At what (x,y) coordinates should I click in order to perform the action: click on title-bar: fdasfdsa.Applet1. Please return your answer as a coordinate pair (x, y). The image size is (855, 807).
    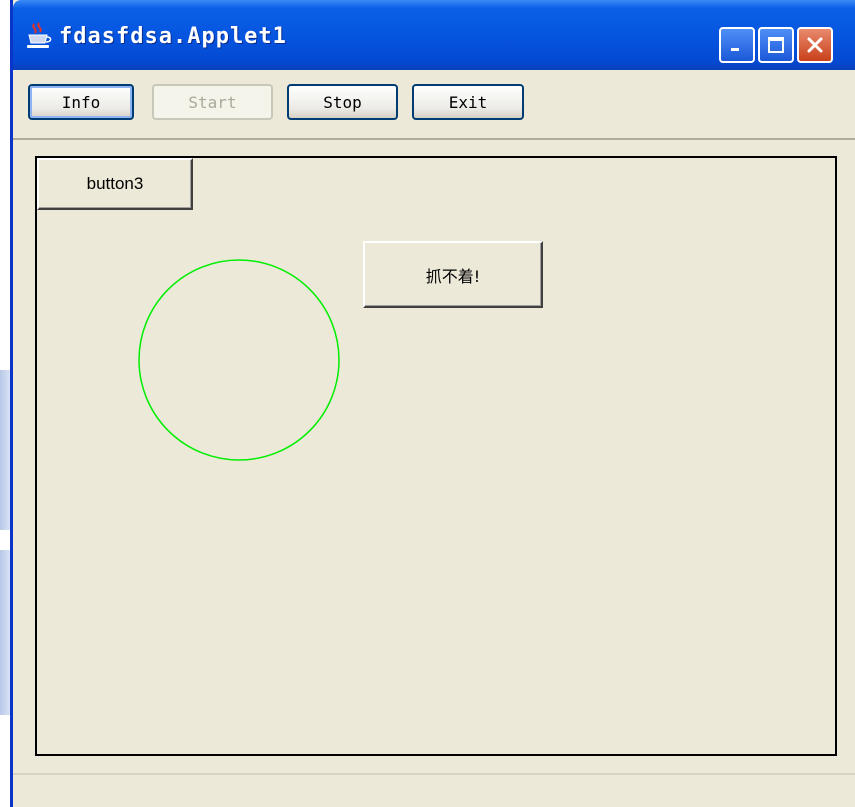
    Looking at the image, I should click on (434, 35).